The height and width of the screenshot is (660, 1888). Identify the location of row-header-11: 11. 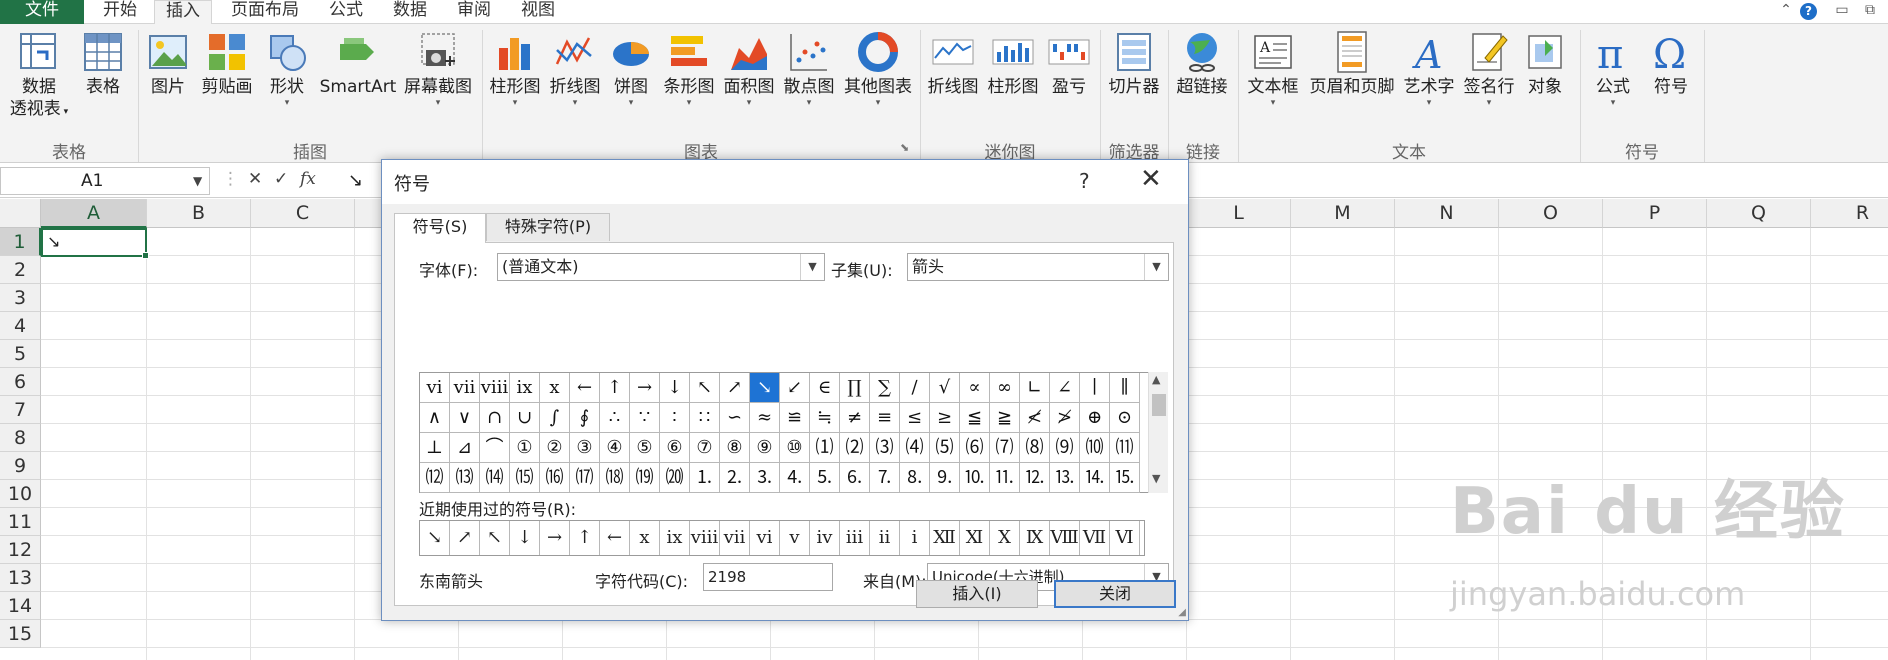
(20, 522).